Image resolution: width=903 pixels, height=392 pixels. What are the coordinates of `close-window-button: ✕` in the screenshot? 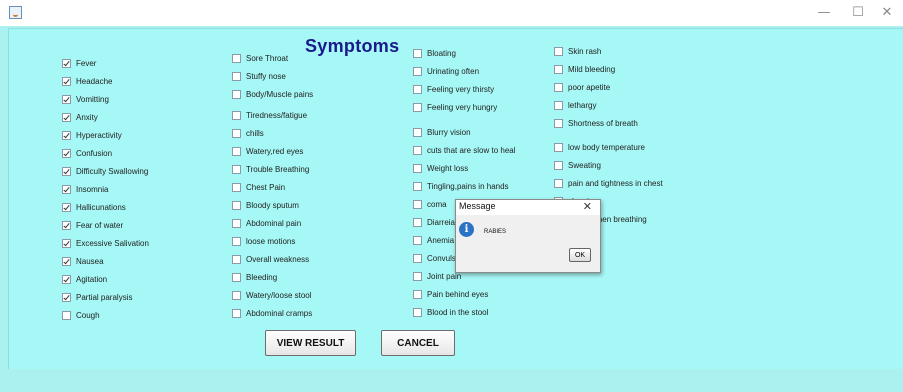 It's located at (887, 13).